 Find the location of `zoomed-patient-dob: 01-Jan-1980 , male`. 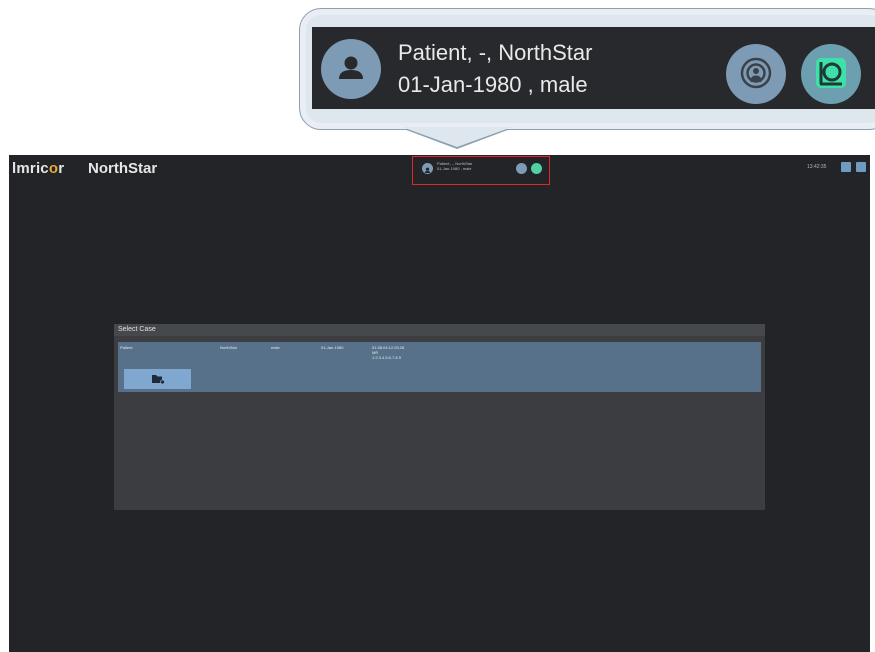

zoomed-patient-dob: 01-Jan-1980 , male is located at coordinates (493, 84).